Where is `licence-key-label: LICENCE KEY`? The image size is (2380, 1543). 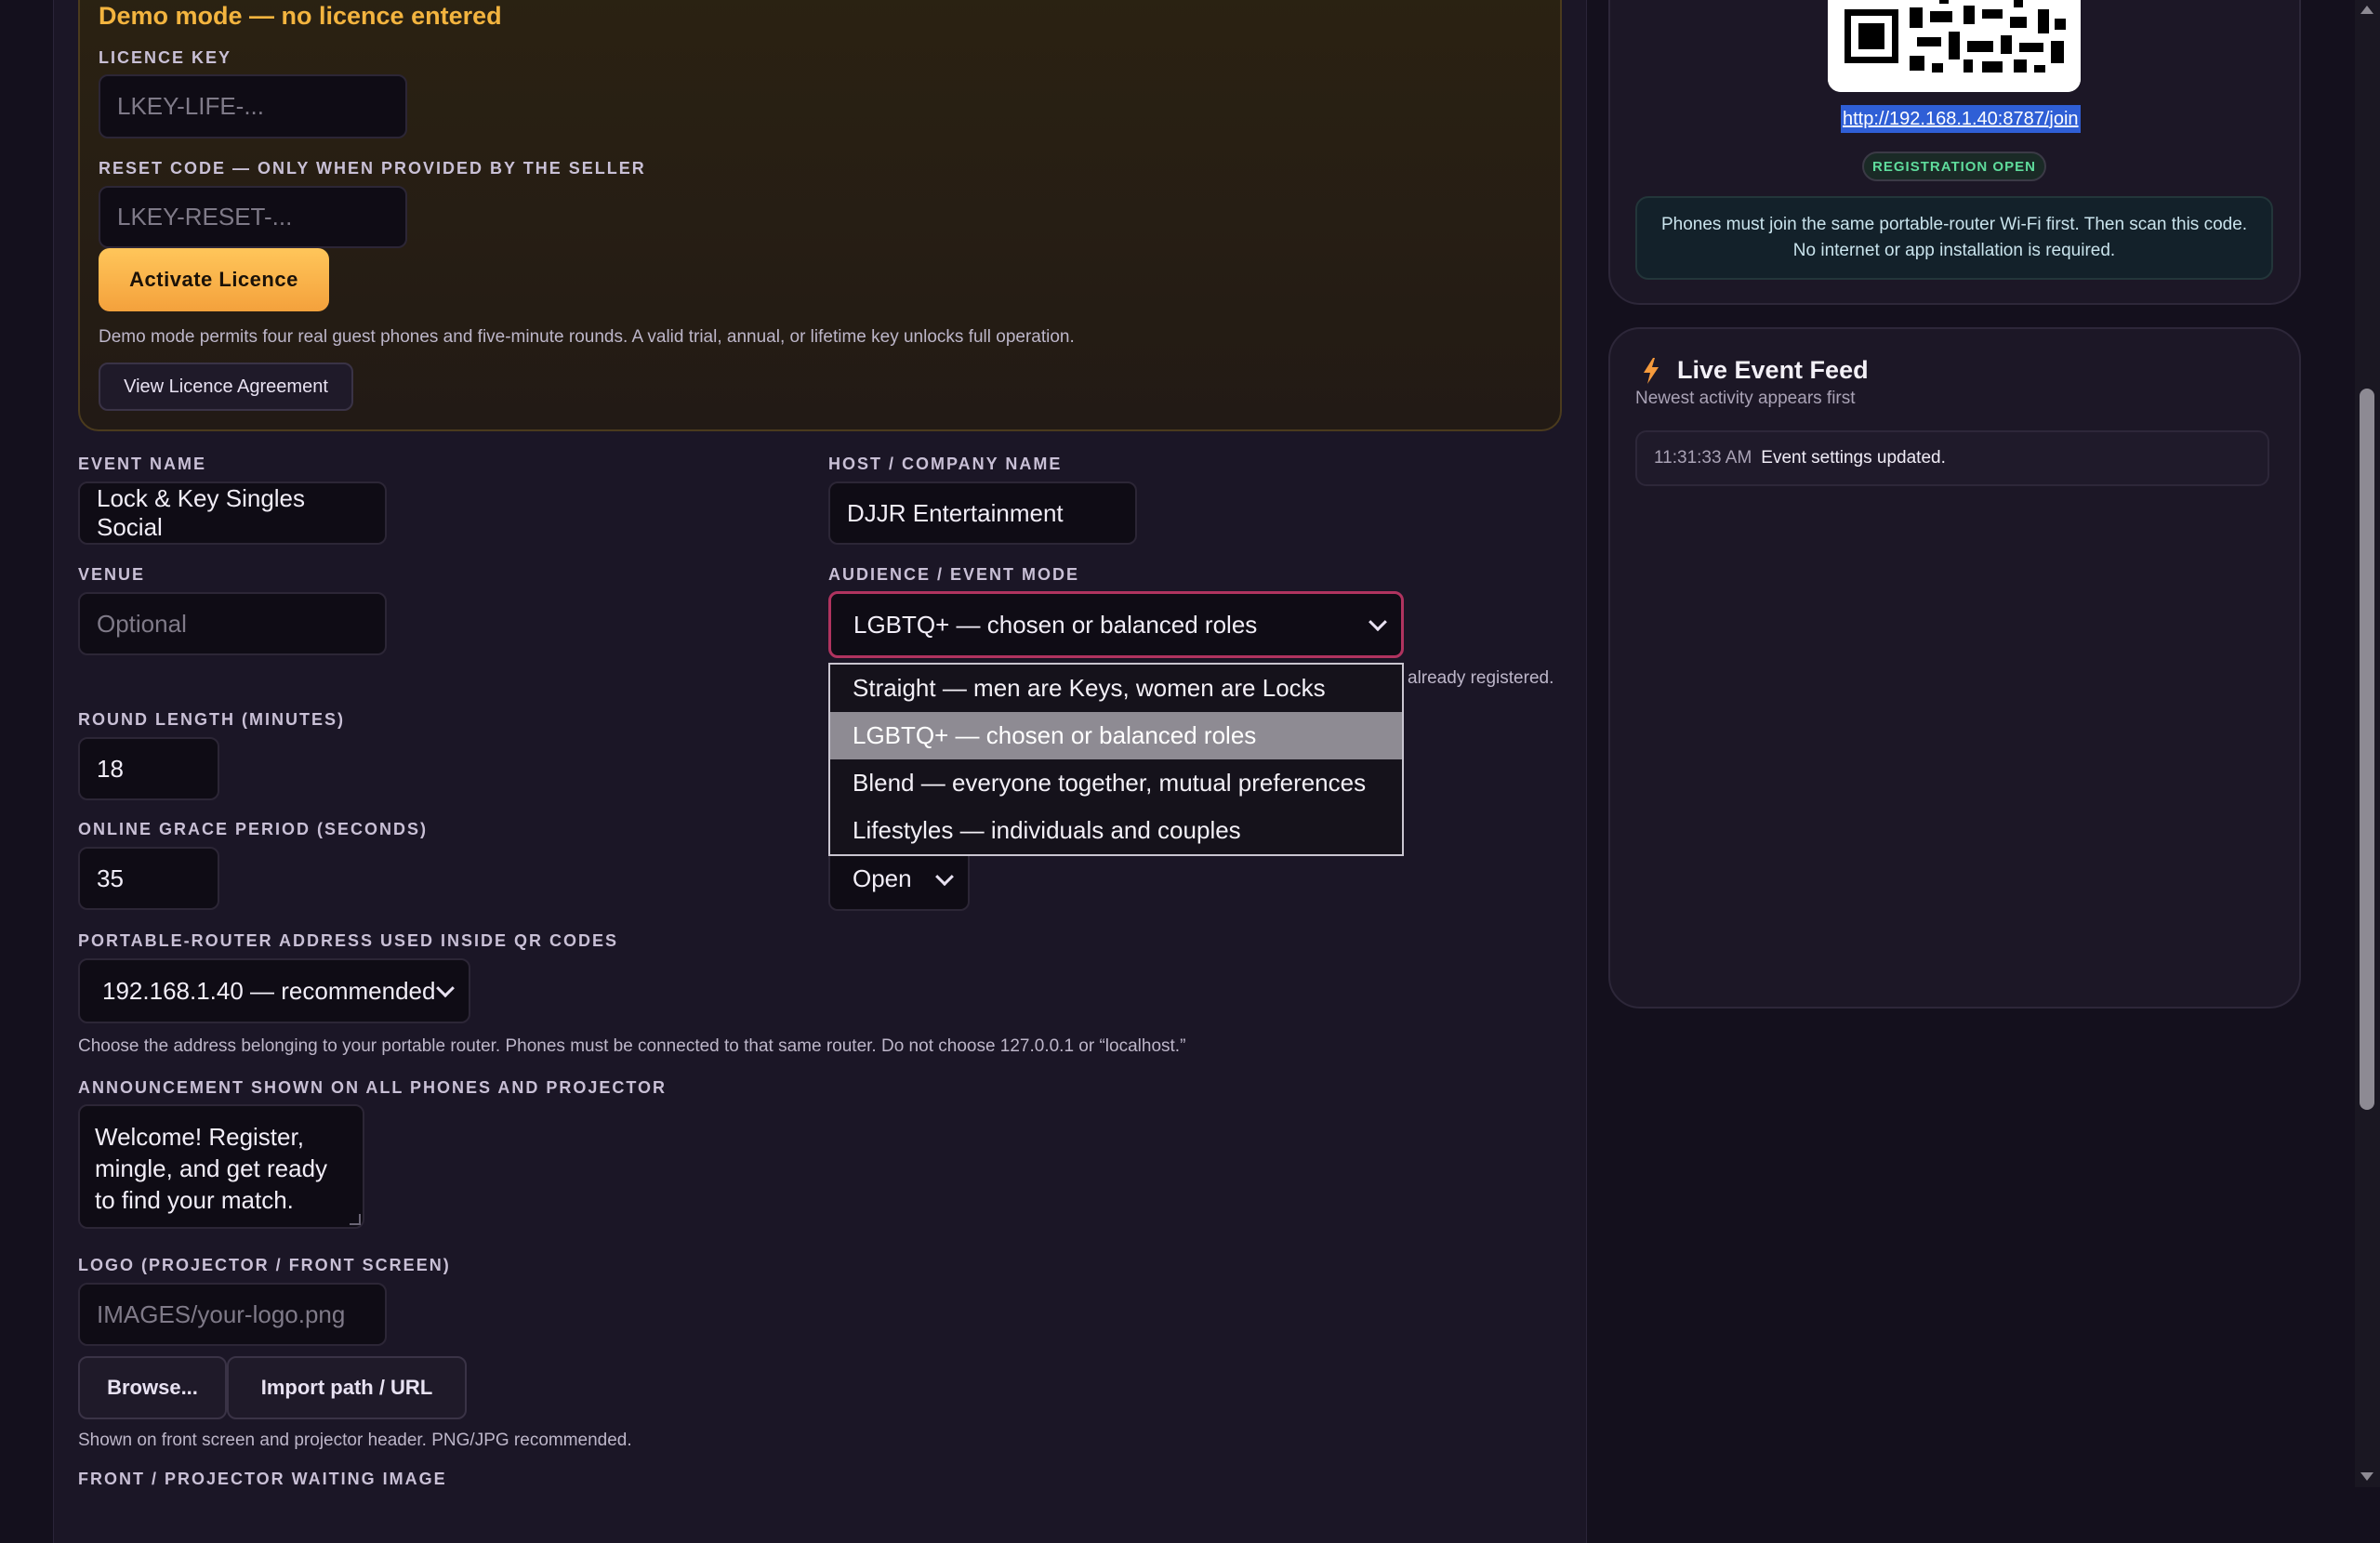 licence-key-label: LICENCE KEY is located at coordinates (165, 57).